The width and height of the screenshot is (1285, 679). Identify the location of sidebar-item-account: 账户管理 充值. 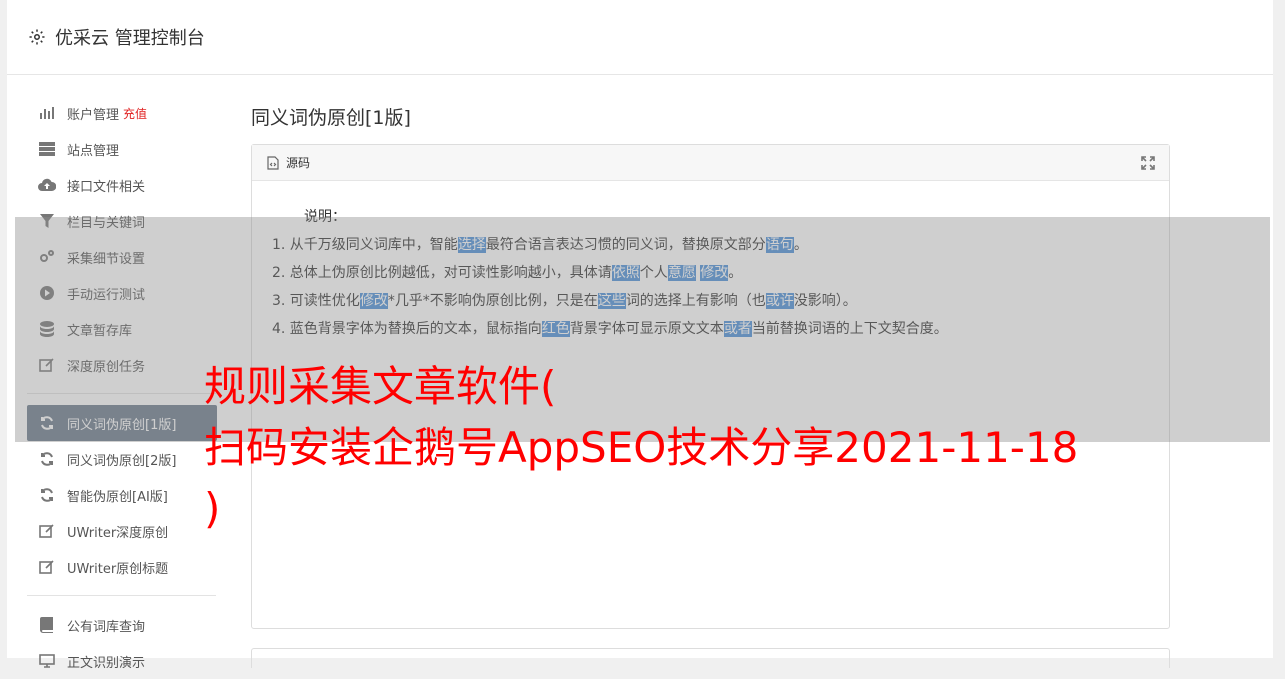
(122, 113).